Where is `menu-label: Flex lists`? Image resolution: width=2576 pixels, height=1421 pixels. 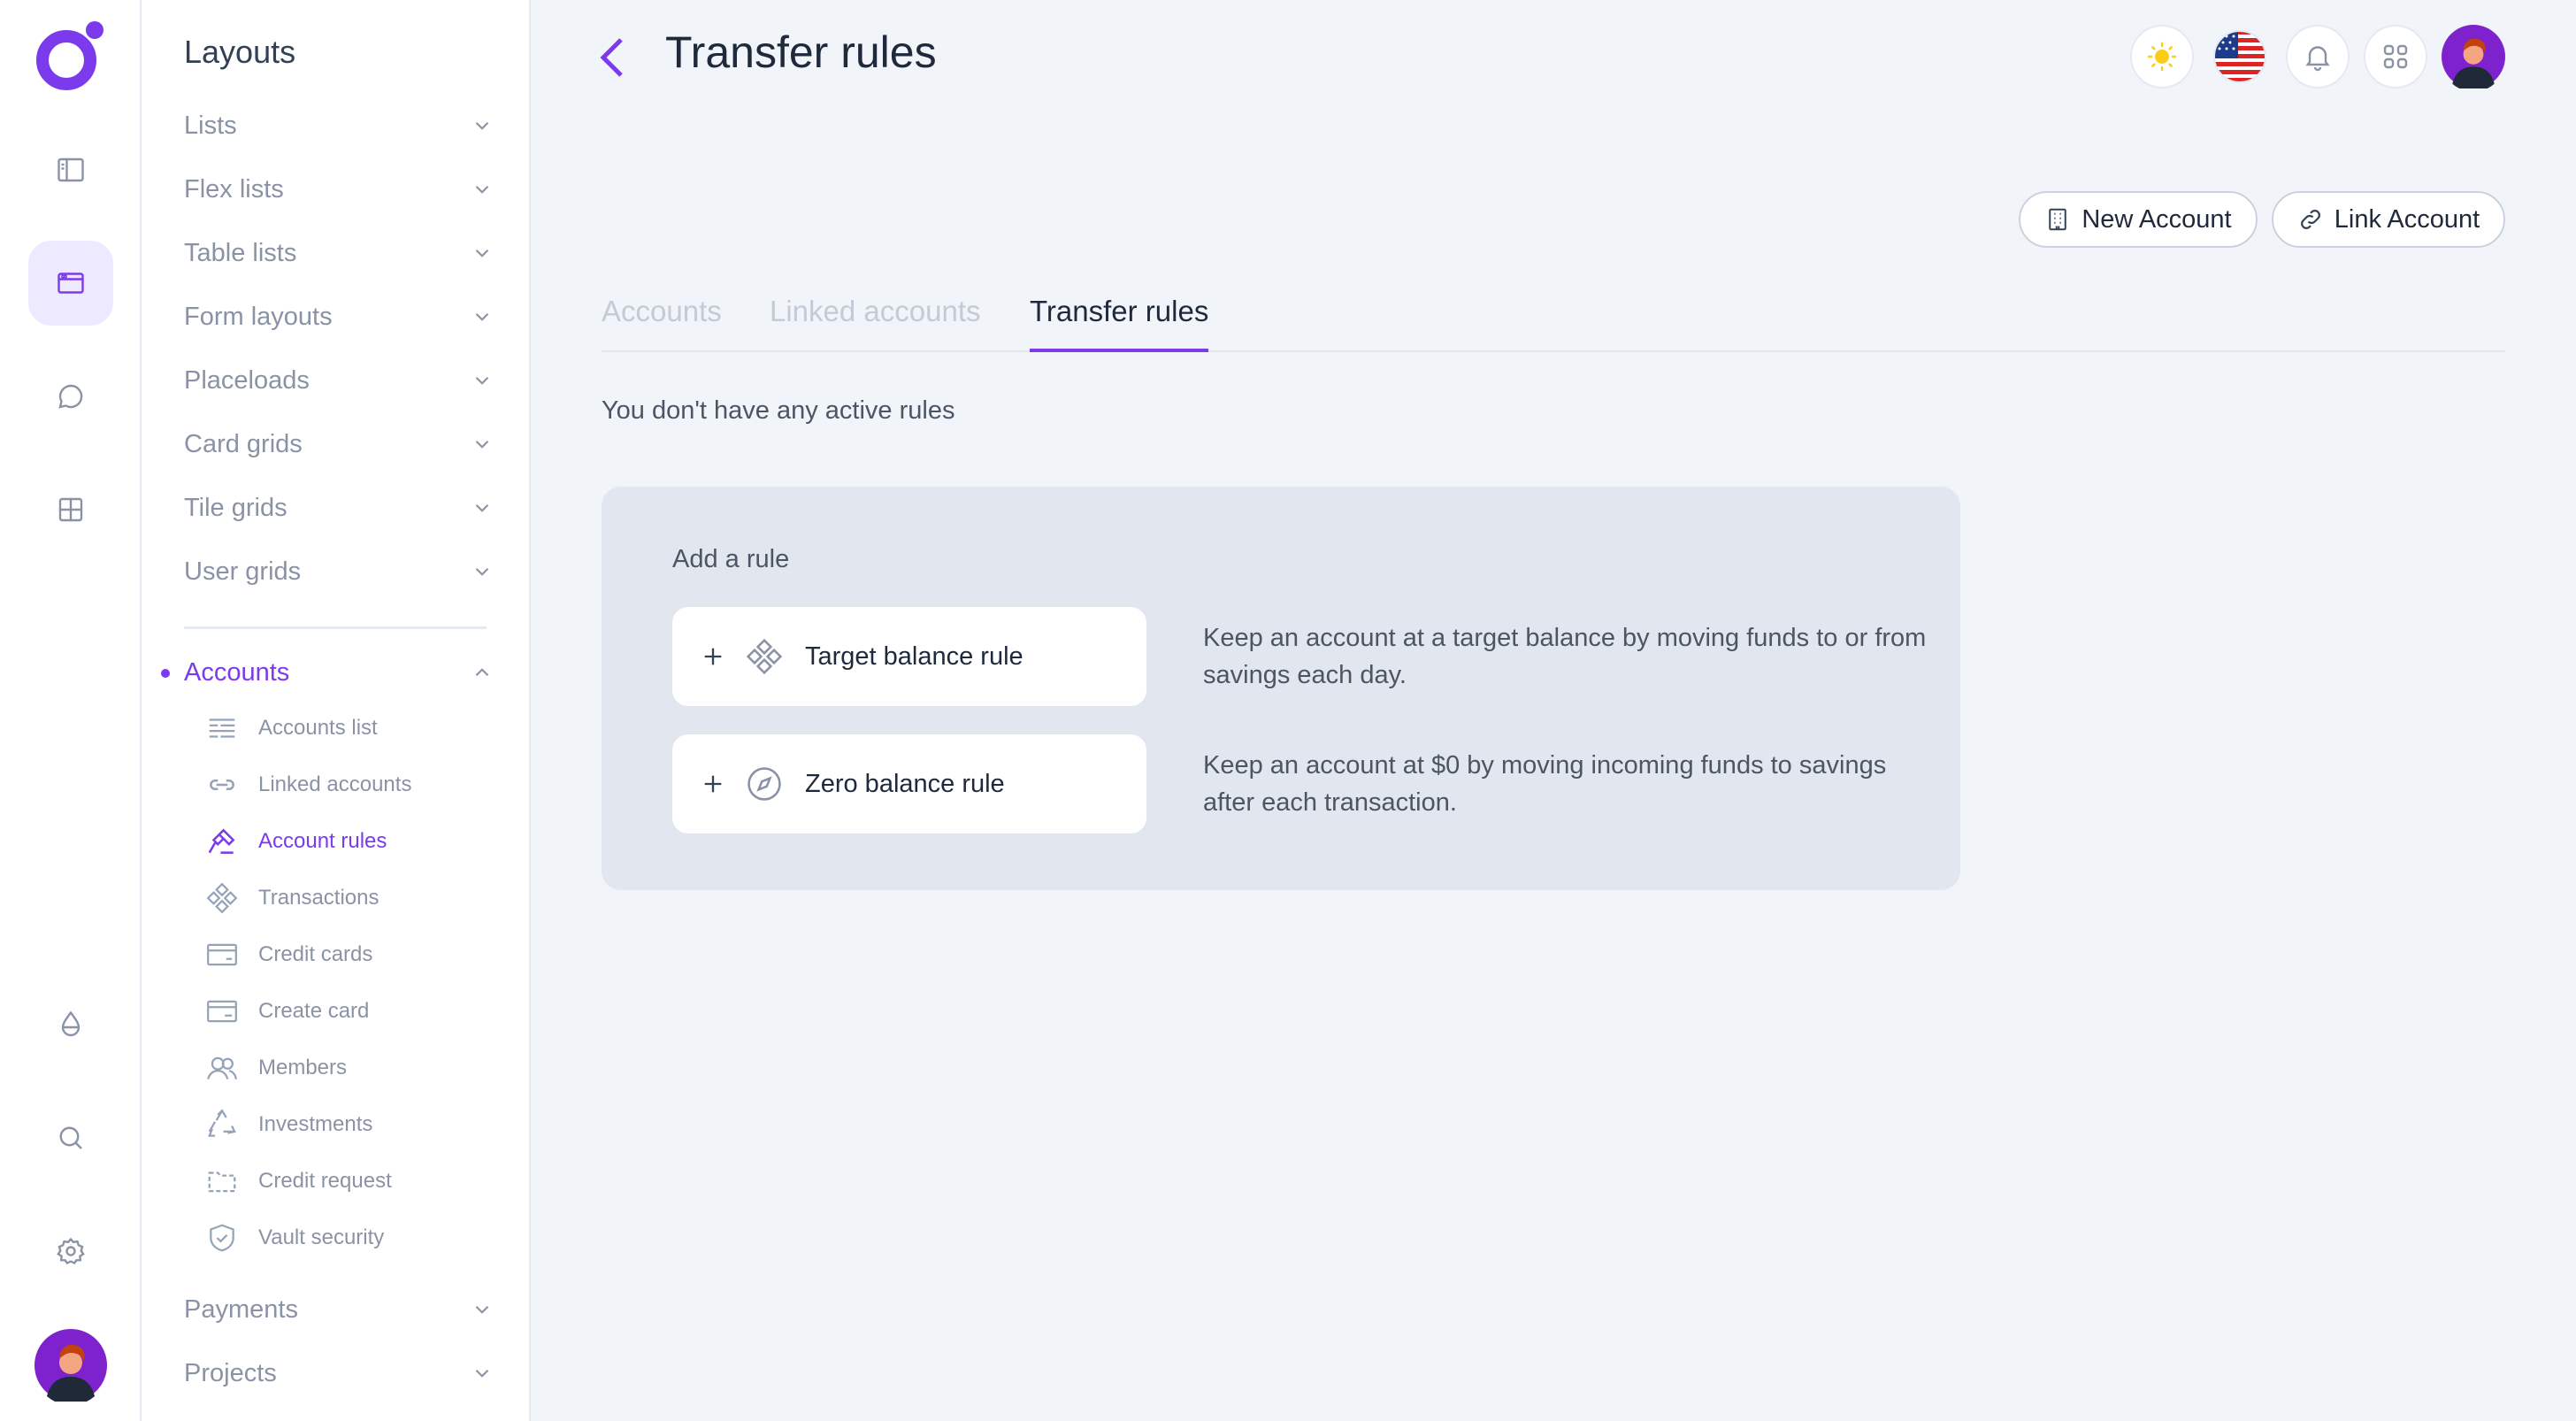 menu-label: Flex lists is located at coordinates (234, 189).